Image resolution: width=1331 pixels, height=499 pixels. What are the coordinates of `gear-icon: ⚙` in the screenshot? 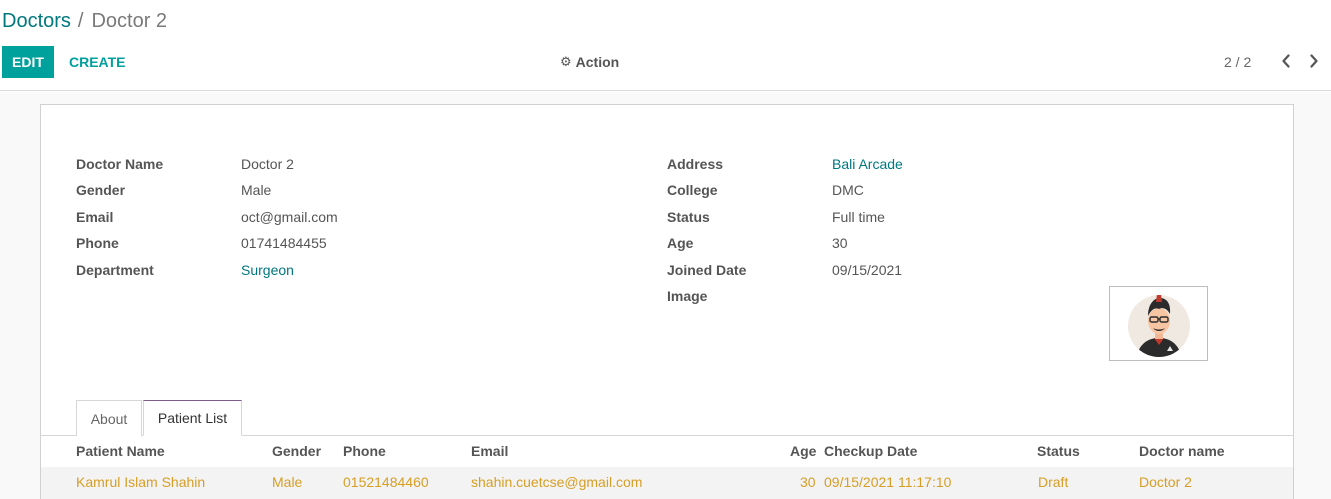 It's located at (566, 61).